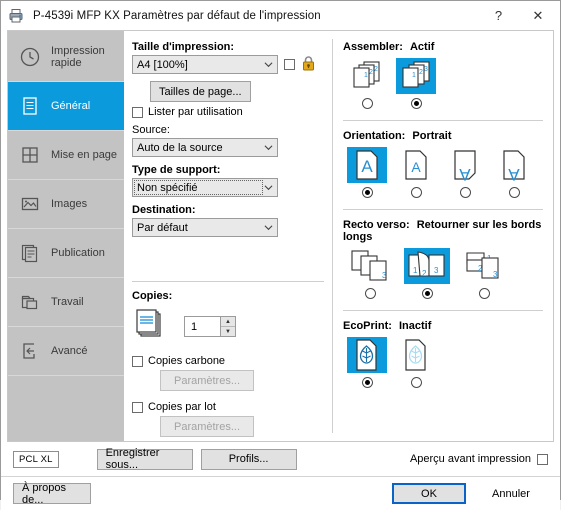  I want to click on orientation-value: Portrait, so click(432, 136).